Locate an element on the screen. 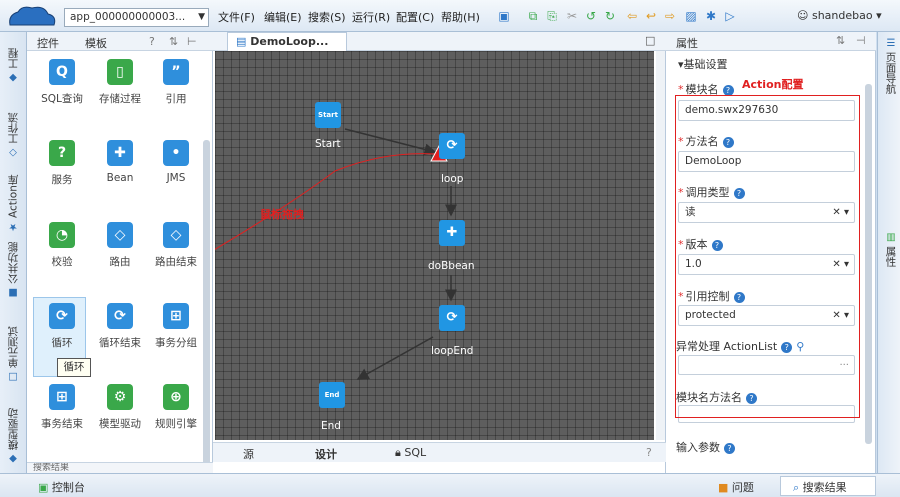  palette-item: ⊕ 规则引擎 is located at coordinates (176, 407).